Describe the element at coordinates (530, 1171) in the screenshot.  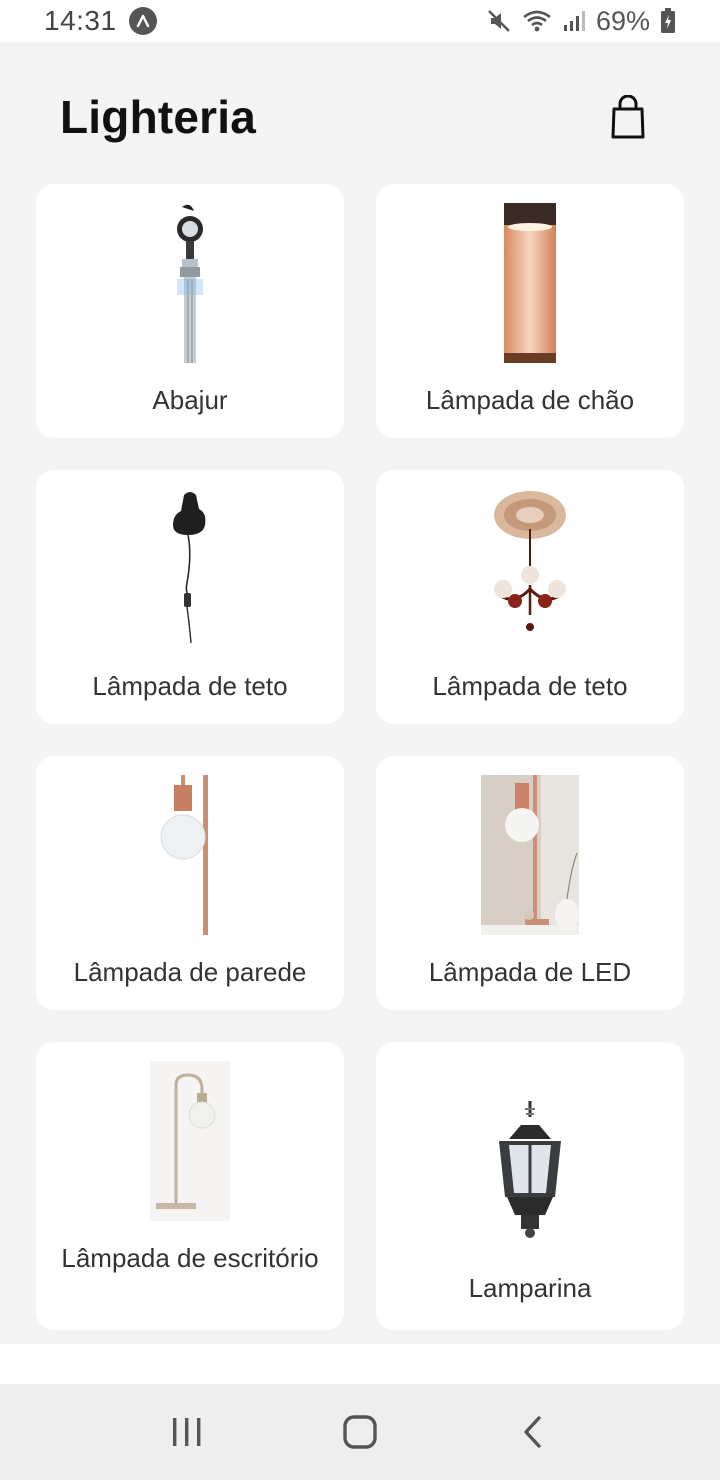
I see `lantern-image` at that location.